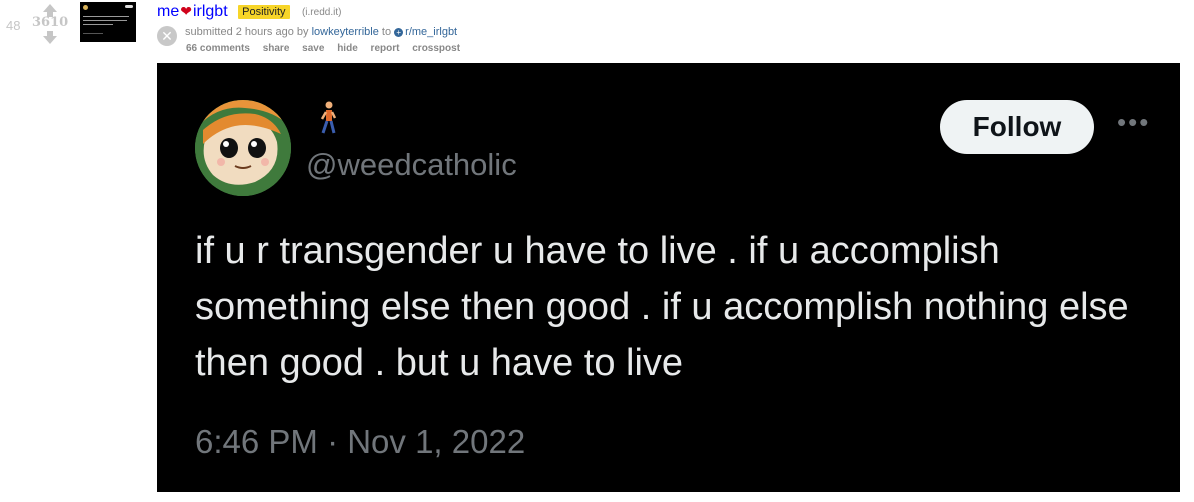 Image resolution: width=1194 pixels, height=502 pixels. I want to click on tweet-timestamp: 6:46 PM · Nov 1, 2022, so click(360, 442).